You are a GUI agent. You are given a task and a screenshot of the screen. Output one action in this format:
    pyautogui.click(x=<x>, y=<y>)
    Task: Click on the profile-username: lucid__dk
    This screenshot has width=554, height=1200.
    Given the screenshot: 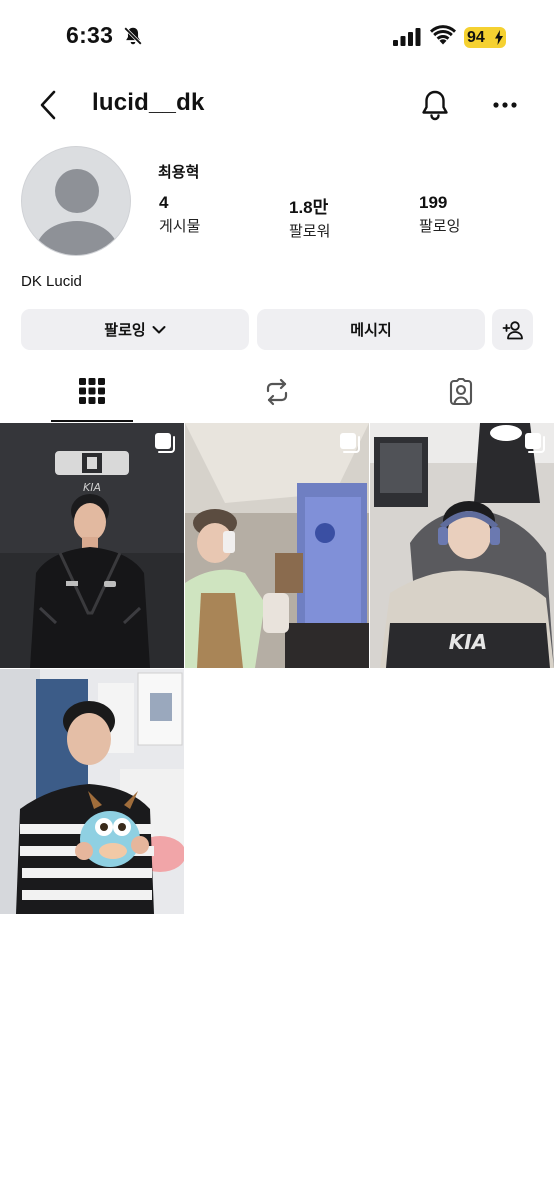 What is the action you would take?
    pyautogui.click(x=148, y=102)
    